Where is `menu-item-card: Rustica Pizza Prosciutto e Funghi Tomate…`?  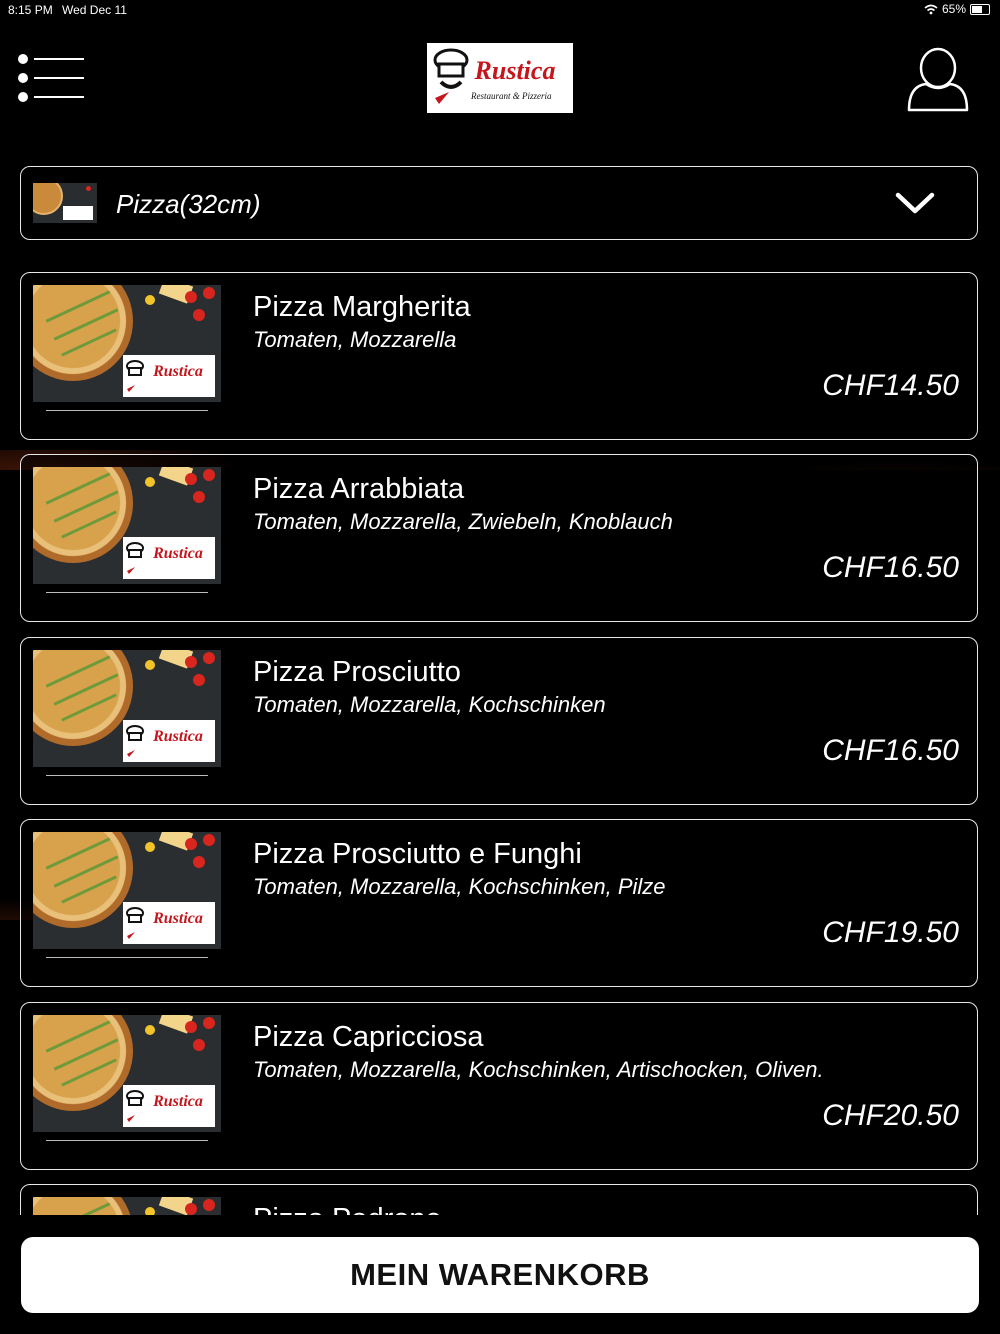 menu-item-card: Rustica Pizza Prosciutto e Funghi Tomate… is located at coordinates (499, 903).